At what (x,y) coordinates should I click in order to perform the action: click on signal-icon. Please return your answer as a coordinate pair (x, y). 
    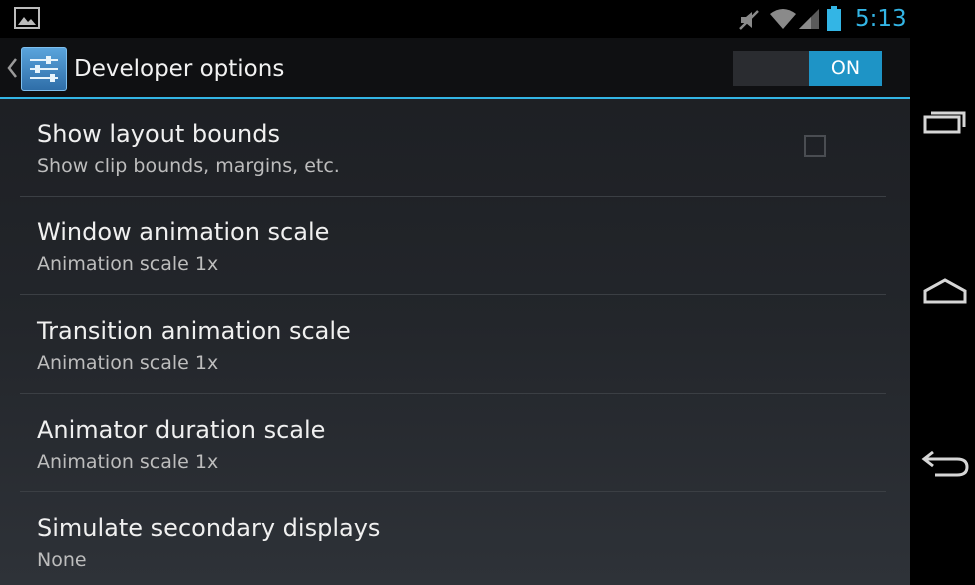
    Looking at the image, I should click on (809, 19).